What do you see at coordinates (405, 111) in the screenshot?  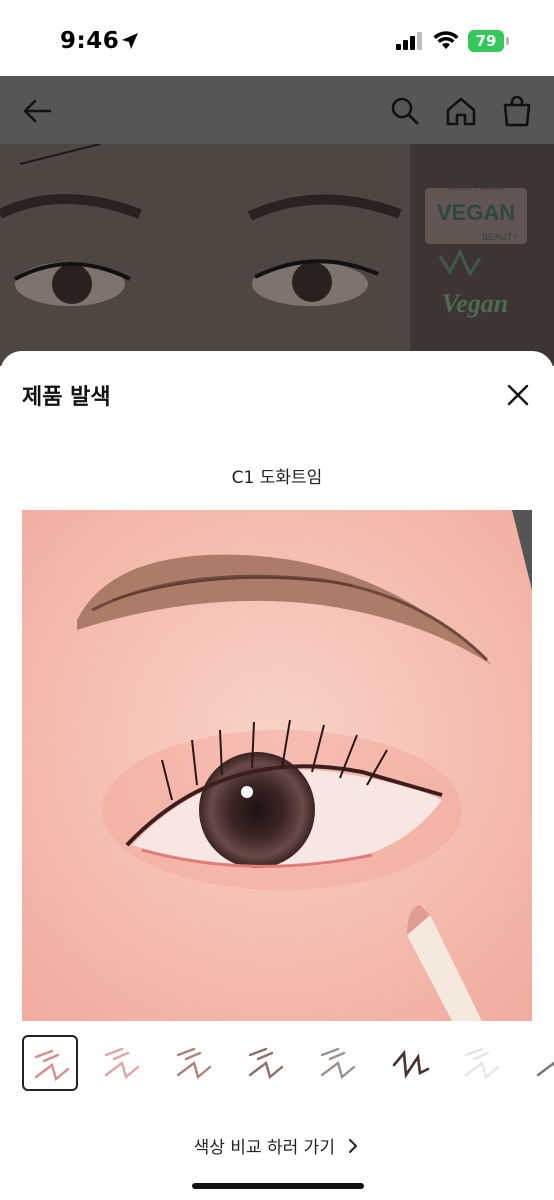 I see `search-icon` at bounding box center [405, 111].